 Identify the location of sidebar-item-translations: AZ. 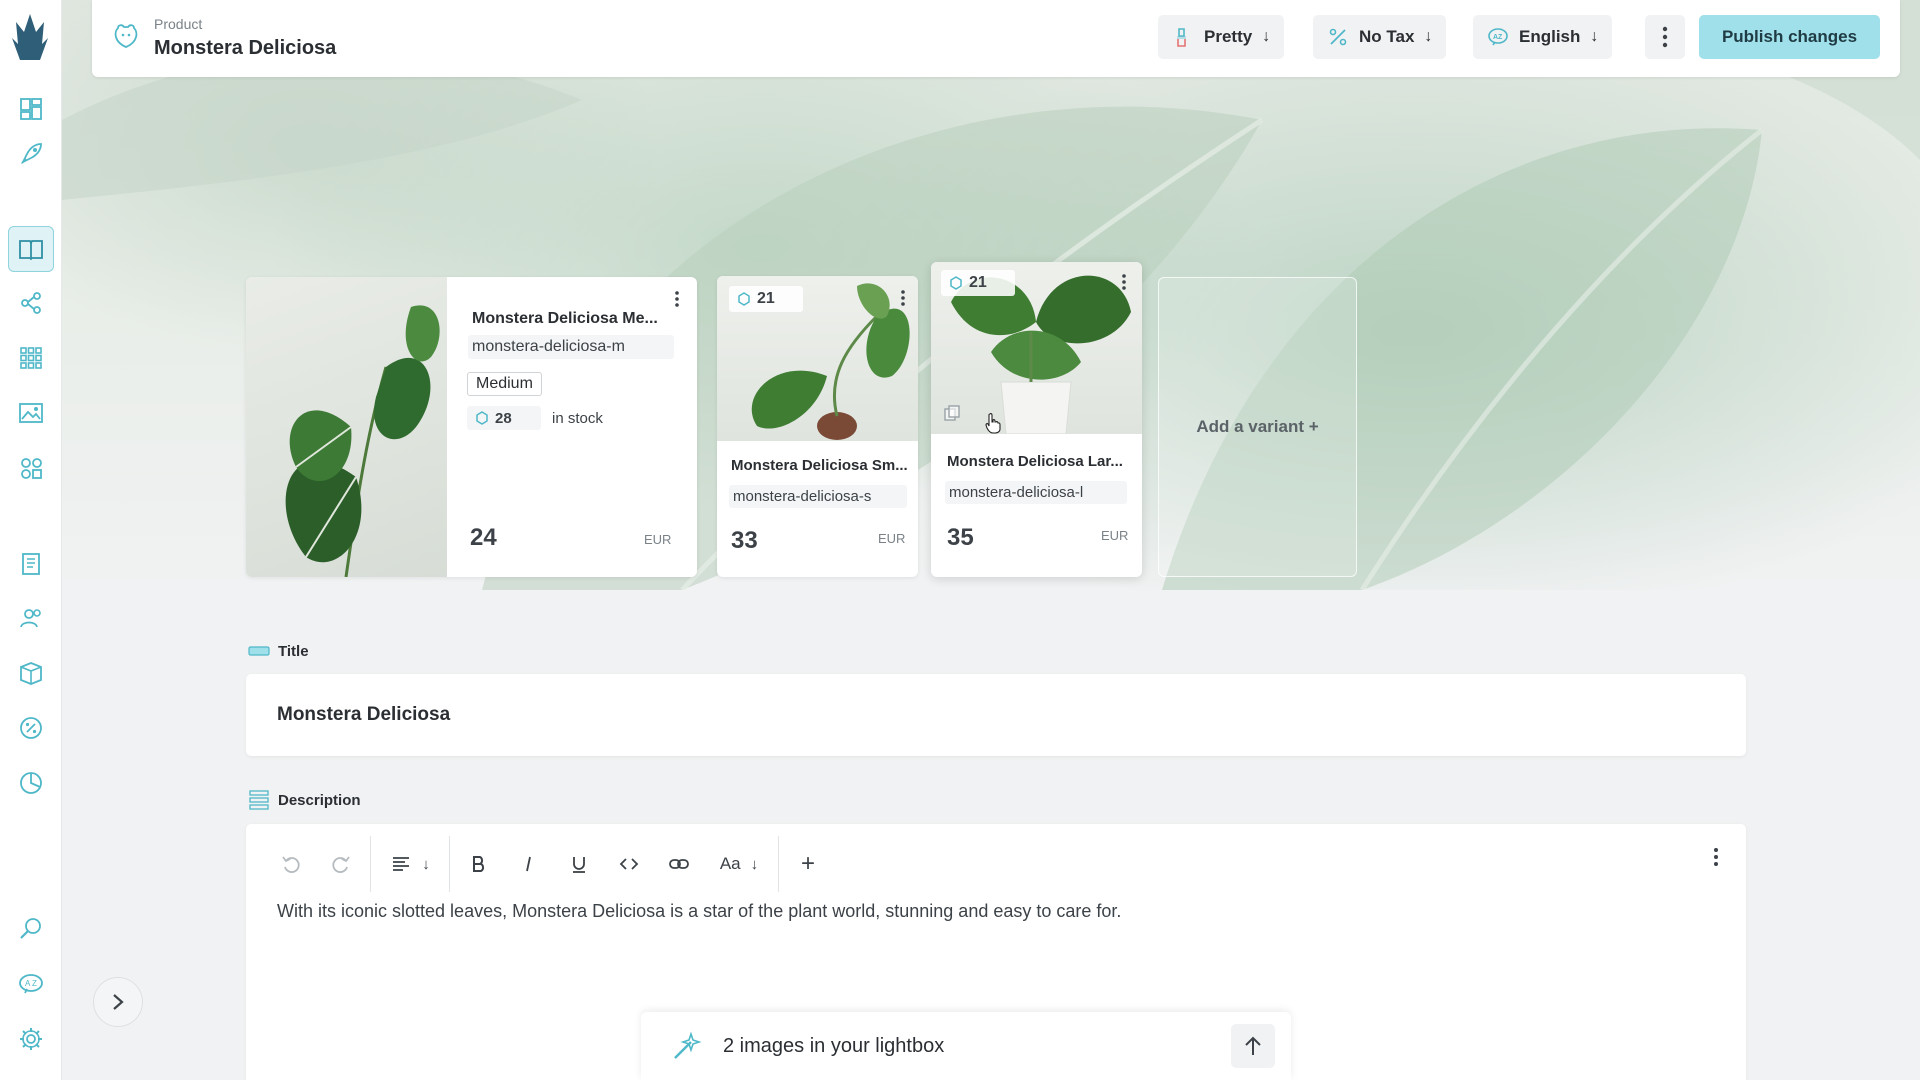
(31, 984).